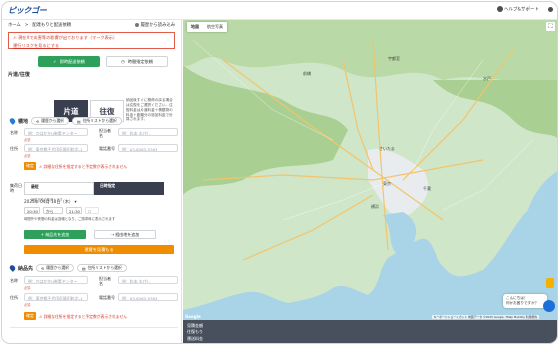 The height and width of the screenshot is (345, 559). Describe the element at coordinates (85, 316) in the screenshot. I see `dropoff-warning-text: 詳細な住所を指定すると予定数が表示されません` at that location.